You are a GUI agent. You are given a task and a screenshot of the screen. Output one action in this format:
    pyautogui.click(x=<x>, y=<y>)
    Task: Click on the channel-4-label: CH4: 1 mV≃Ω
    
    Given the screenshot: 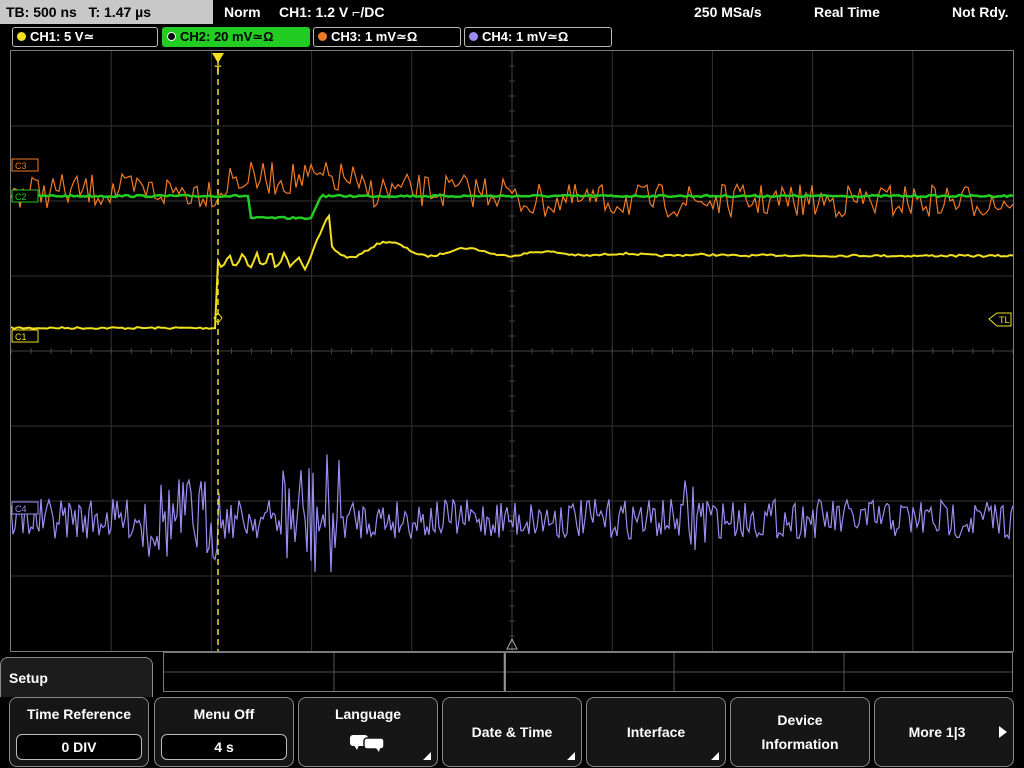 What is the action you would take?
    pyautogui.click(x=525, y=36)
    